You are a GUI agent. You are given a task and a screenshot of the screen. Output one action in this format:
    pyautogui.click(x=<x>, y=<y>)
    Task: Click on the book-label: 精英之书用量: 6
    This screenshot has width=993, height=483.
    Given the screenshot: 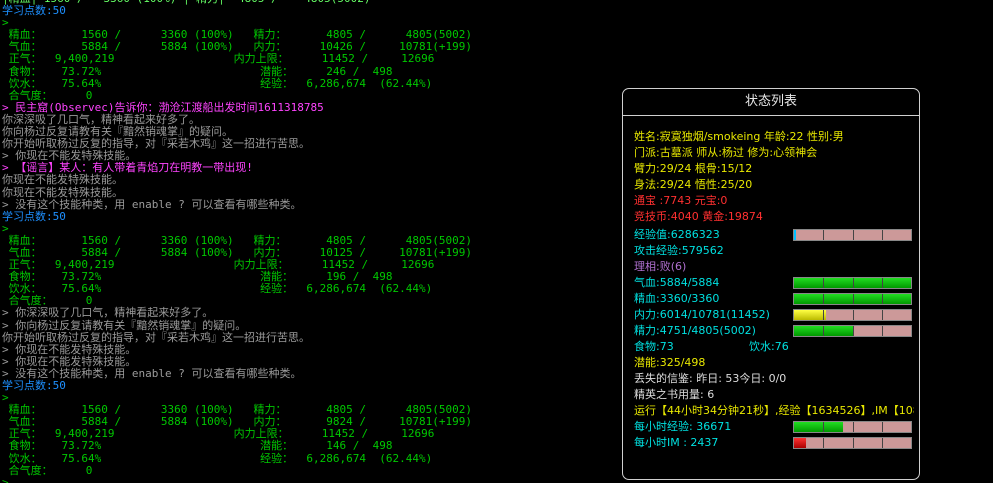 What is the action you would take?
    pyautogui.click(x=674, y=394)
    